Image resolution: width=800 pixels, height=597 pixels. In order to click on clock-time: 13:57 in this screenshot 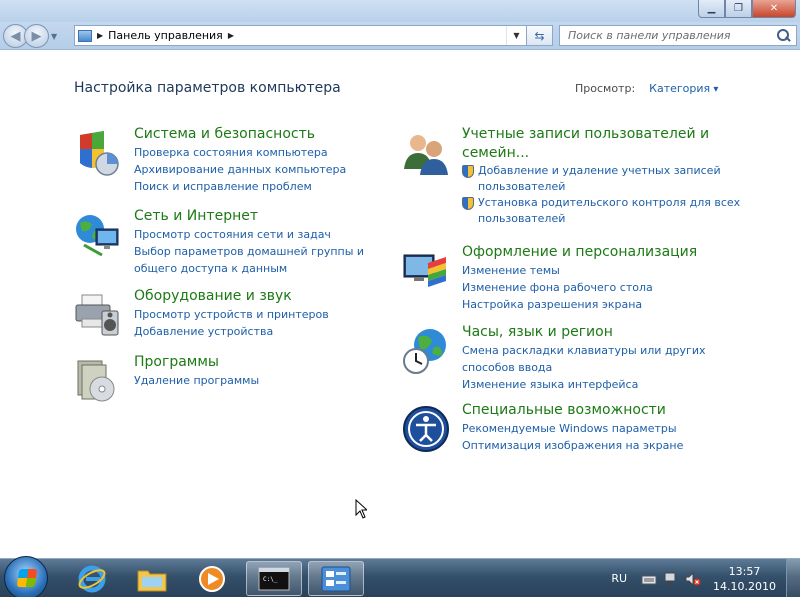, I will do `click(744, 571)`.